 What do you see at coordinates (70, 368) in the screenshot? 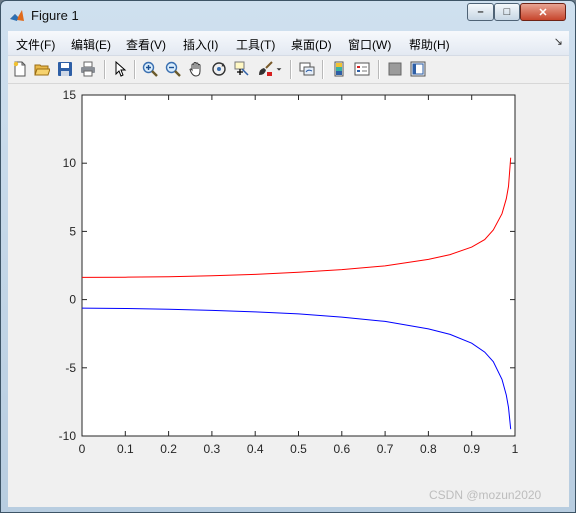
I see `y-tick-label: -5` at bounding box center [70, 368].